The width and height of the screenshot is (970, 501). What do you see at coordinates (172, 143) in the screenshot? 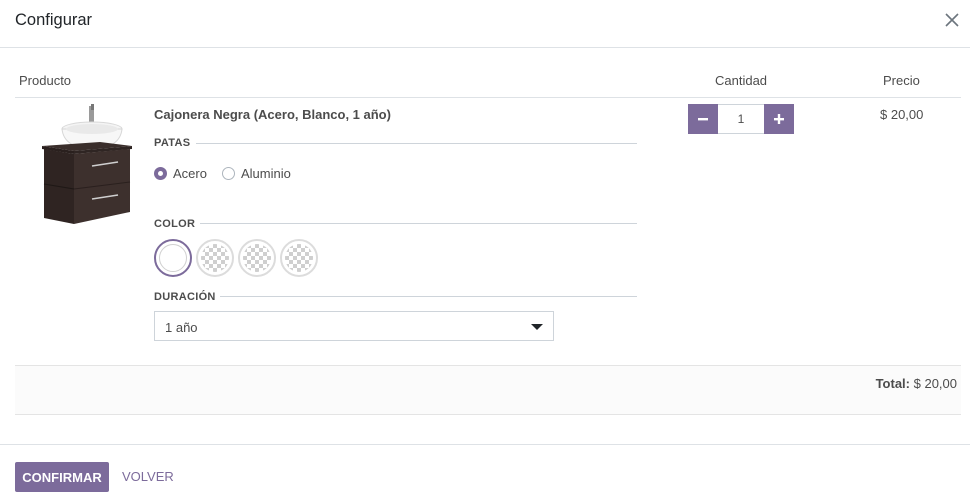
I see `attribute-title-legs: PATAS` at bounding box center [172, 143].